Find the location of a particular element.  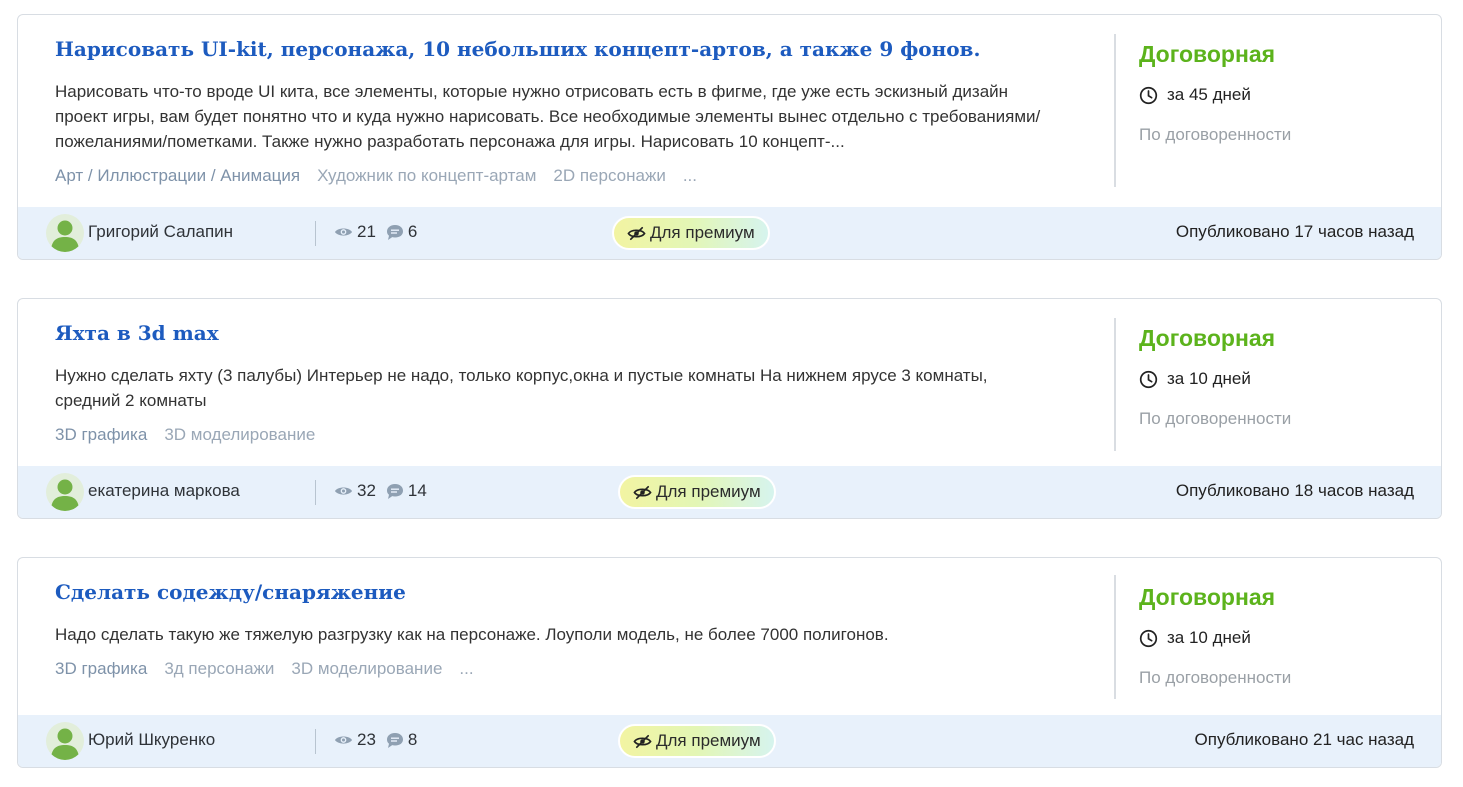

published-time: Опубликовано 17 часов назад is located at coordinates (1294, 231).